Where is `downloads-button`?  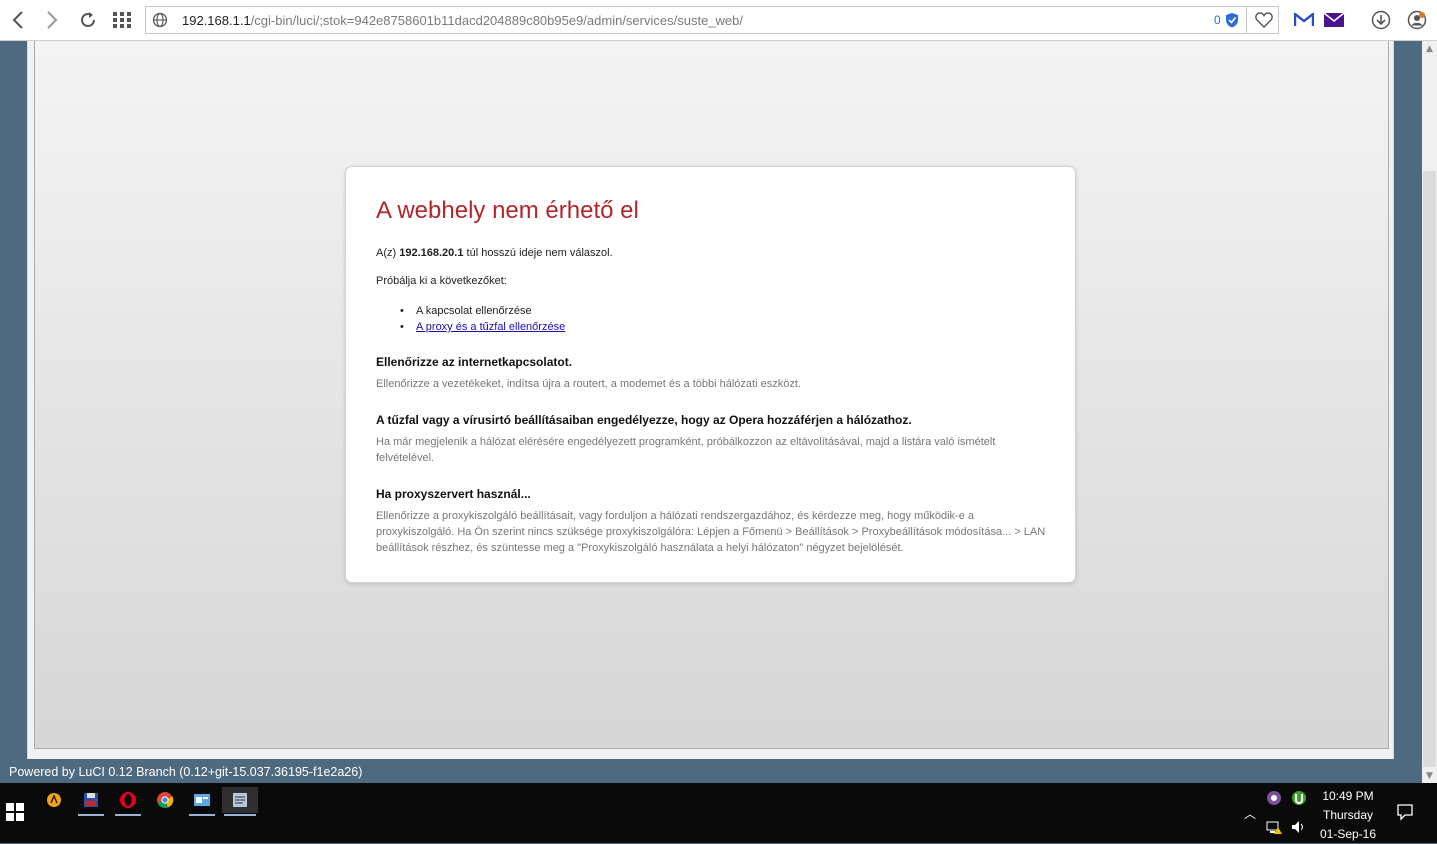
downloads-button is located at coordinates (1381, 20).